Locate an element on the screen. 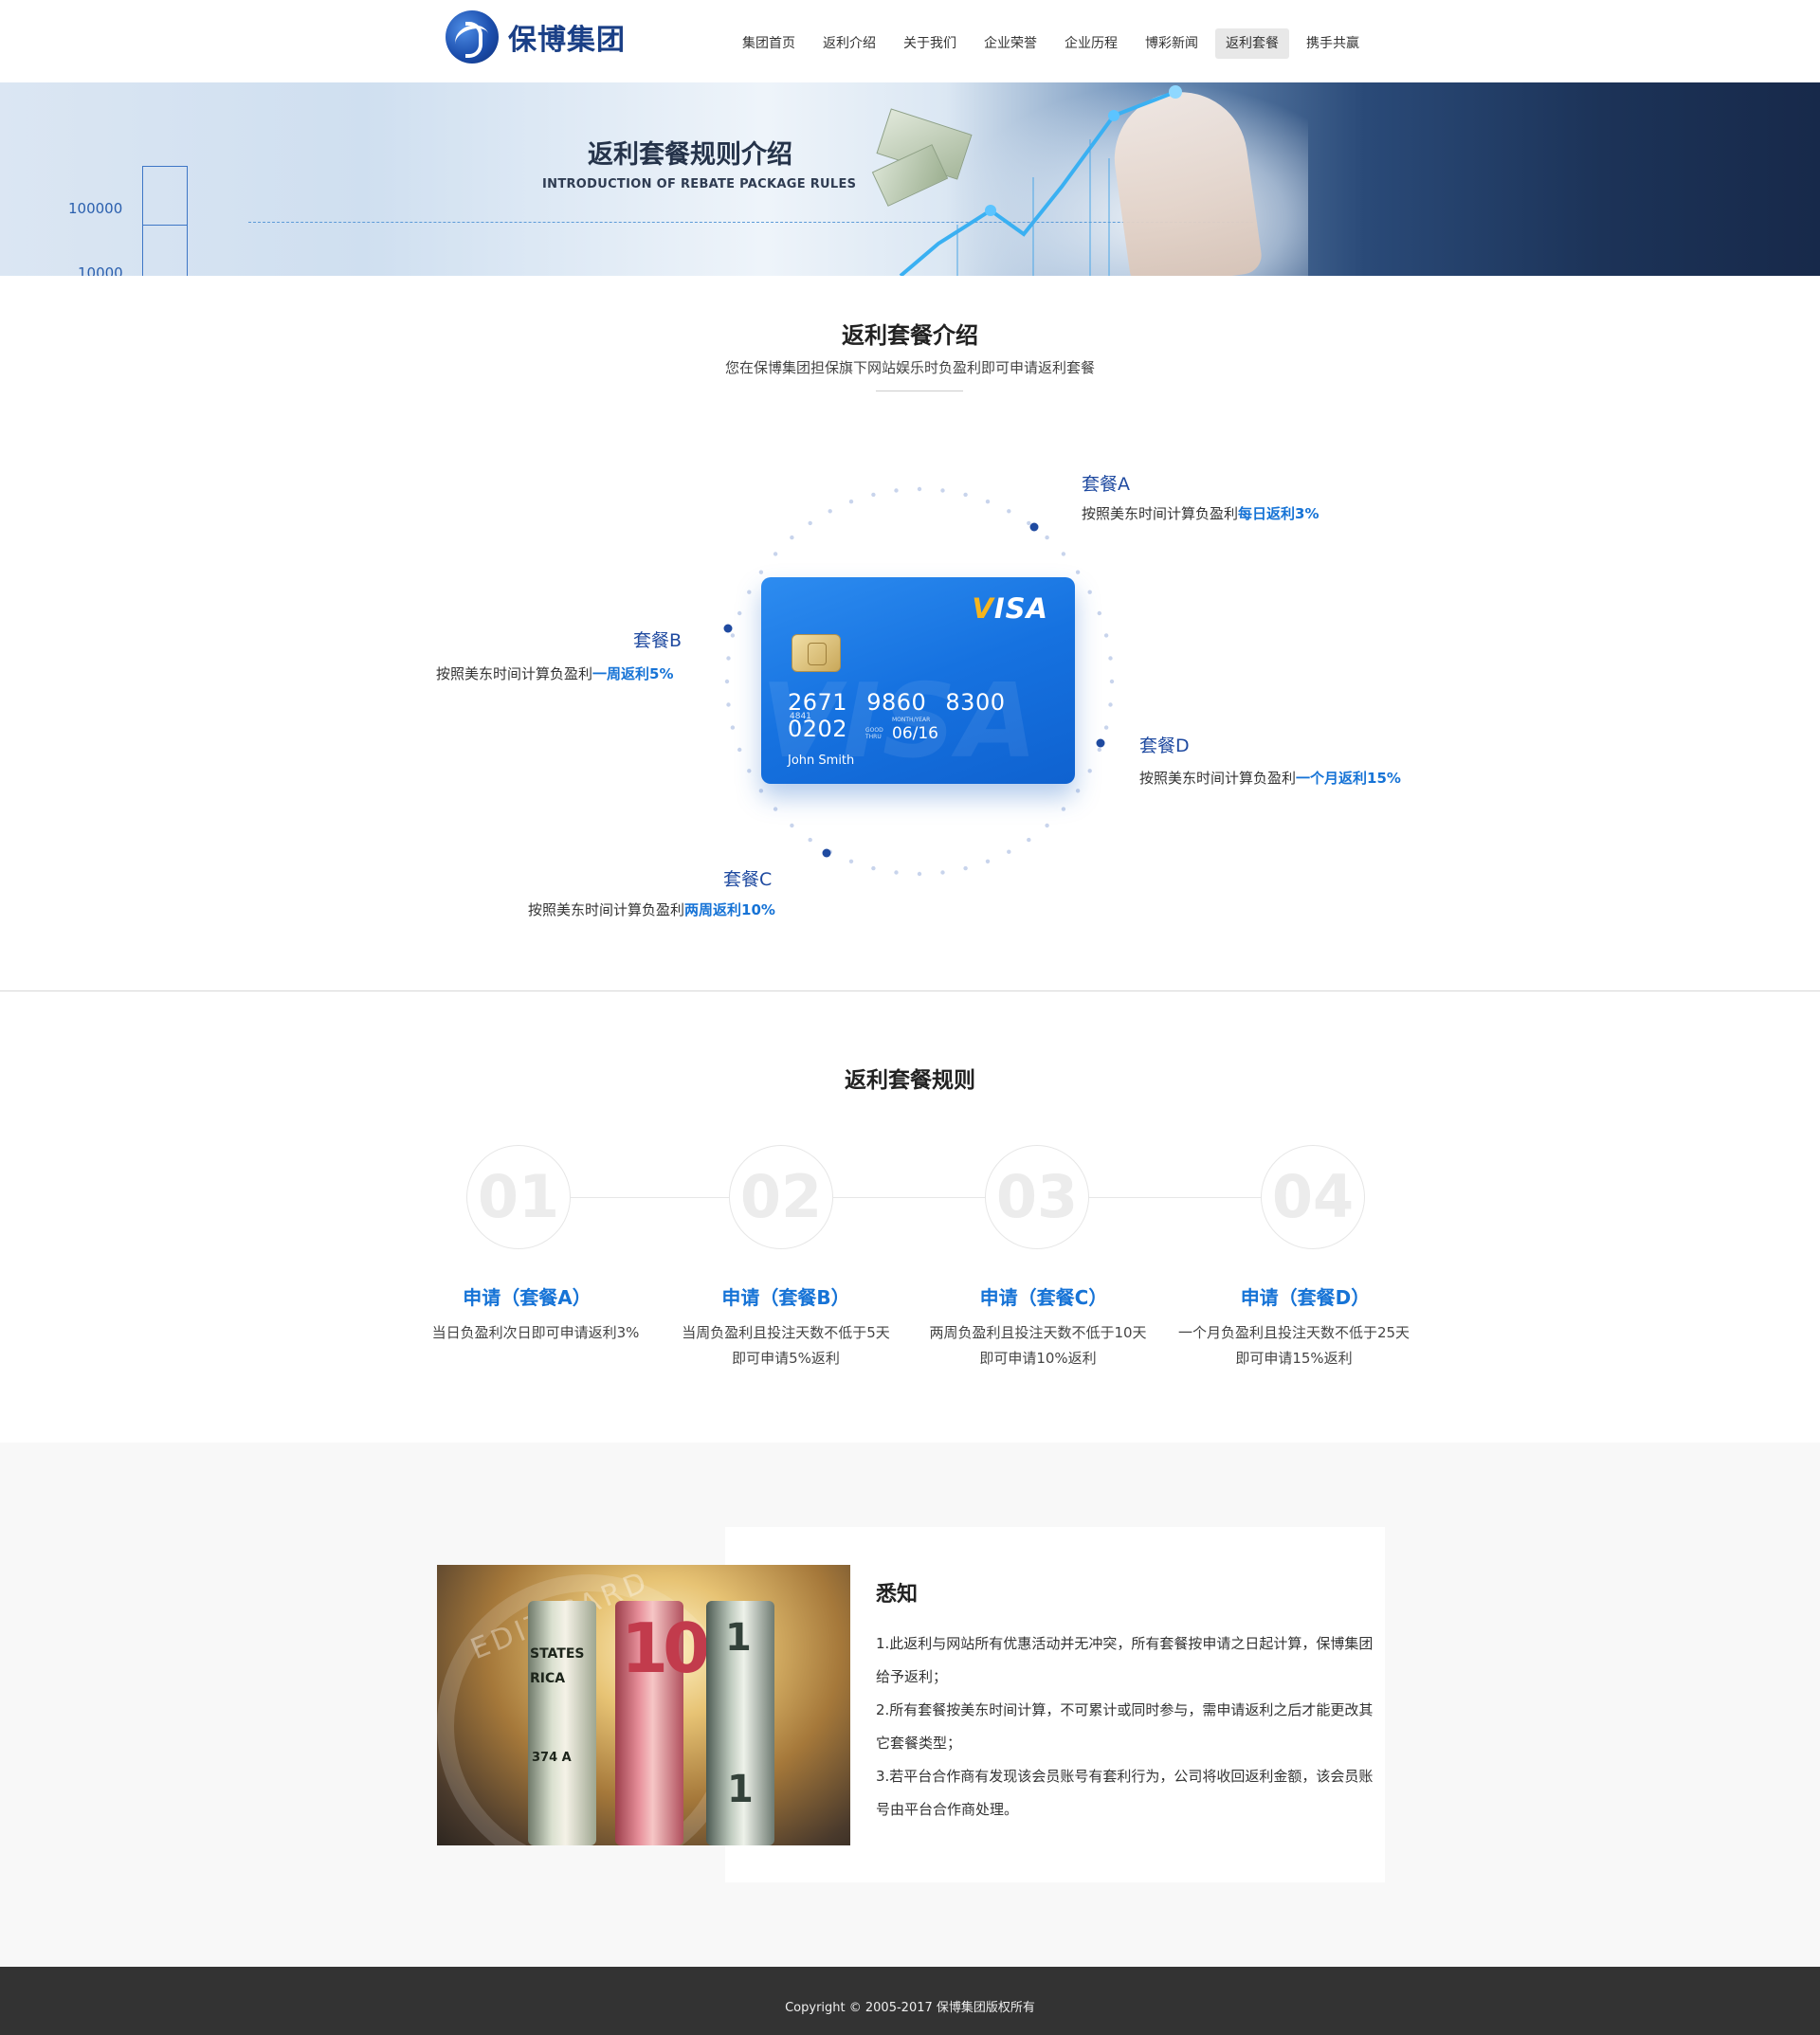  card-small-number: 4841 is located at coordinates (800, 716).